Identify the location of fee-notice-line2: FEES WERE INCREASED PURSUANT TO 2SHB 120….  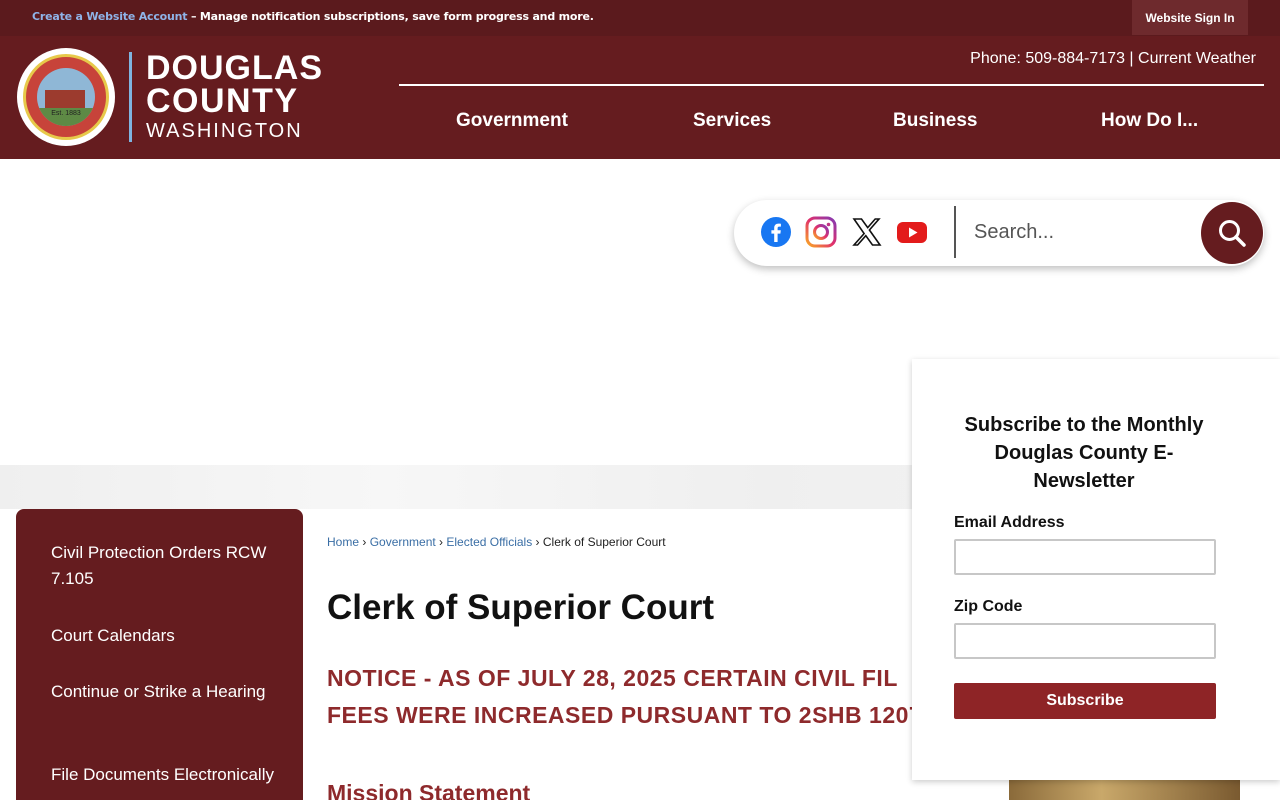
(627, 715).